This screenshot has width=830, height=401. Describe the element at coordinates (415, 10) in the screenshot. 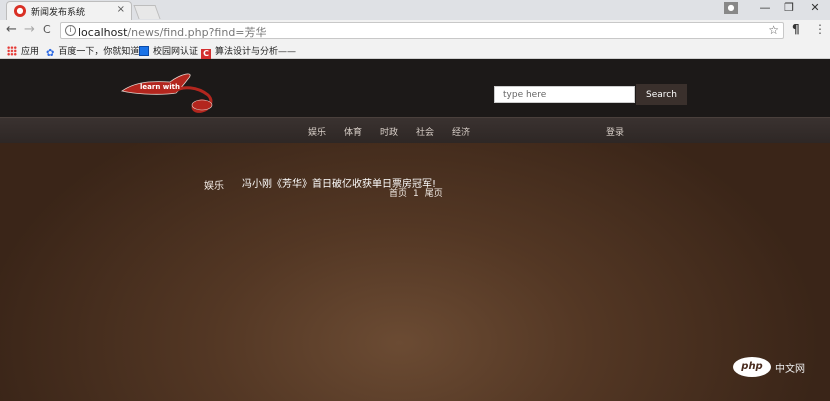

I see `browser-tab-strip: ● 新闻发布系统 × ● — ❐ ✕` at that location.